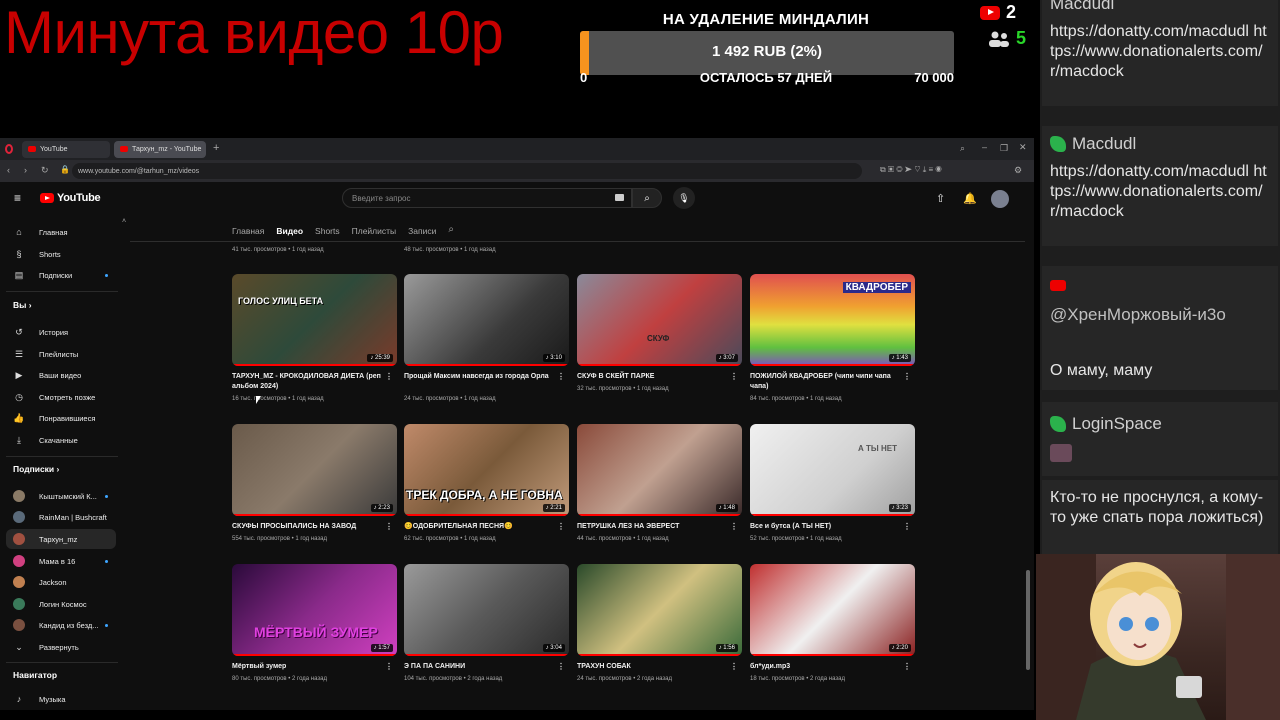 This screenshot has height=720, width=1280. I want to click on sidebar-item-history: ↺ История, so click(61, 332).